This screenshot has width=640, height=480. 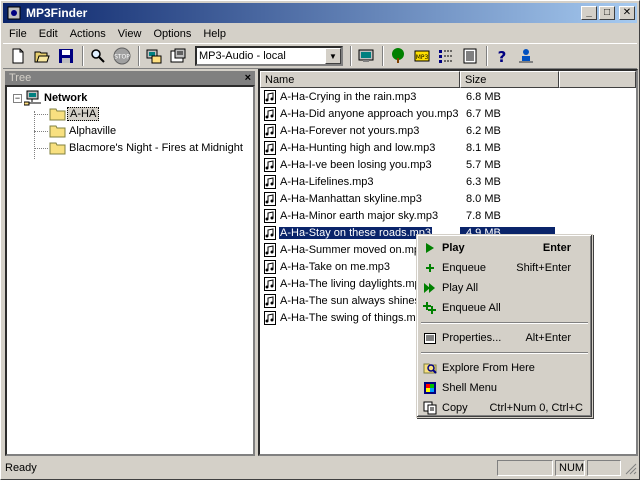 I want to click on close-icon: ×, so click(x=248, y=78).